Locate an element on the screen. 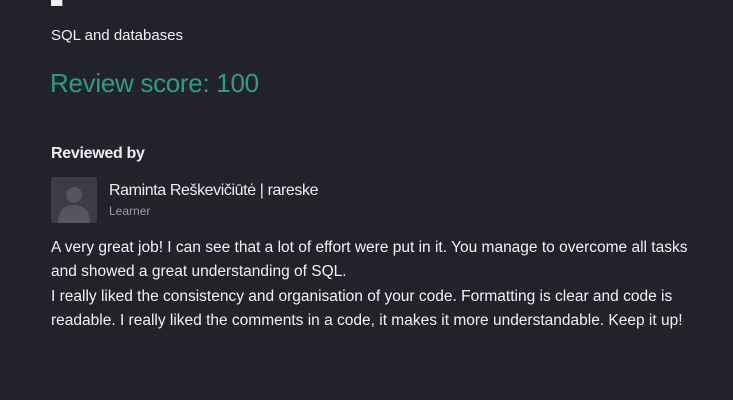 The image size is (733, 400). review-score: Review score: 100 is located at coordinates (154, 83).